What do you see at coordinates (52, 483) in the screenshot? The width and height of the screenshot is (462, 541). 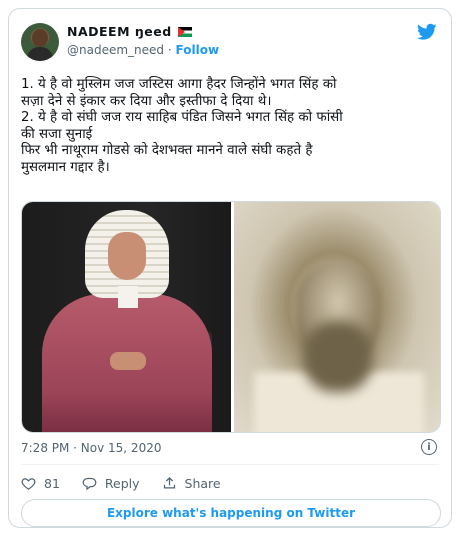 I see `like-count: 81` at bounding box center [52, 483].